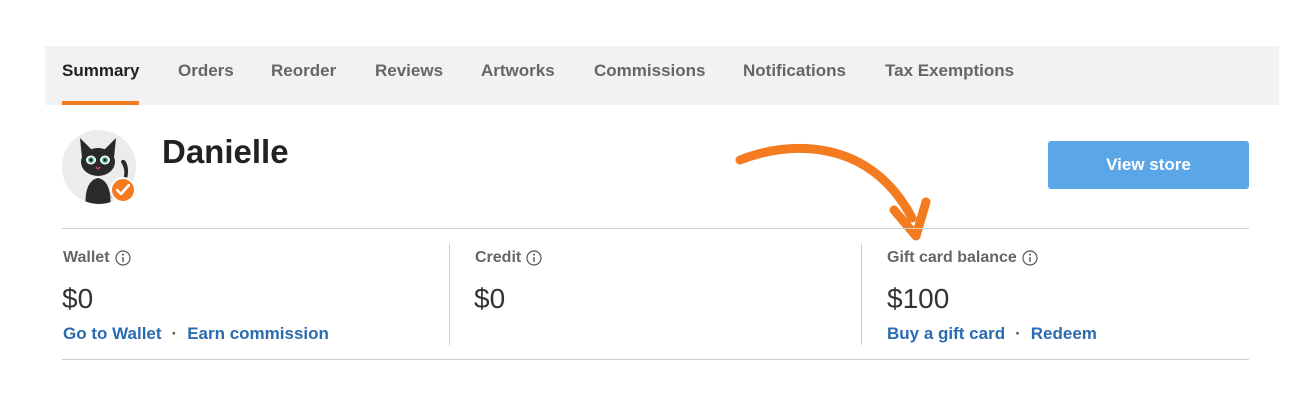 This screenshot has height=411, width=1315. I want to click on wallet-links: Go to Wallet · Earn commission, so click(196, 334).